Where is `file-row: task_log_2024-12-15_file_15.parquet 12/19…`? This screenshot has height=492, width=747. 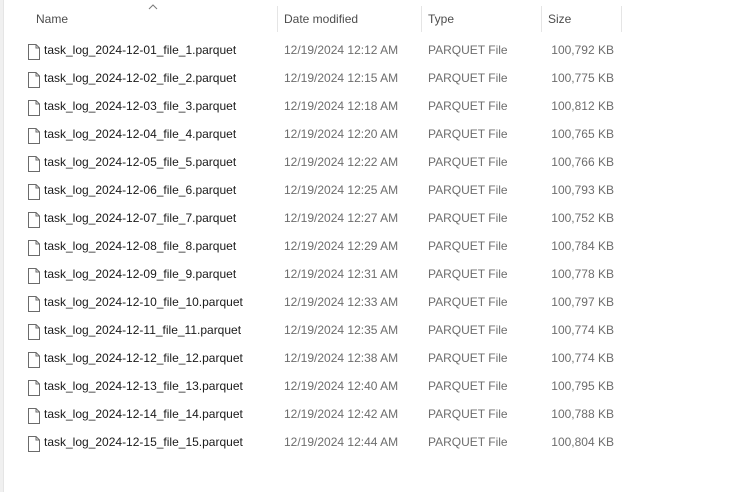 file-row: task_log_2024-12-15_file_15.parquet 12/19… is located at coordinates (373, 442).